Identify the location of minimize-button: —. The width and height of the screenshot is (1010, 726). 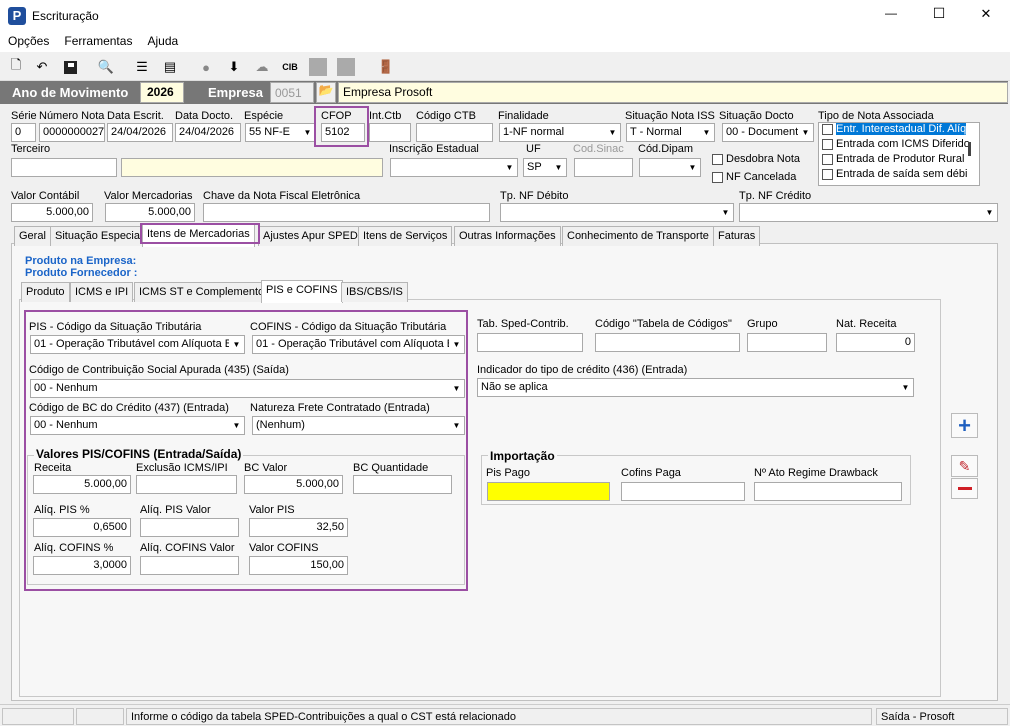
(891, 13).